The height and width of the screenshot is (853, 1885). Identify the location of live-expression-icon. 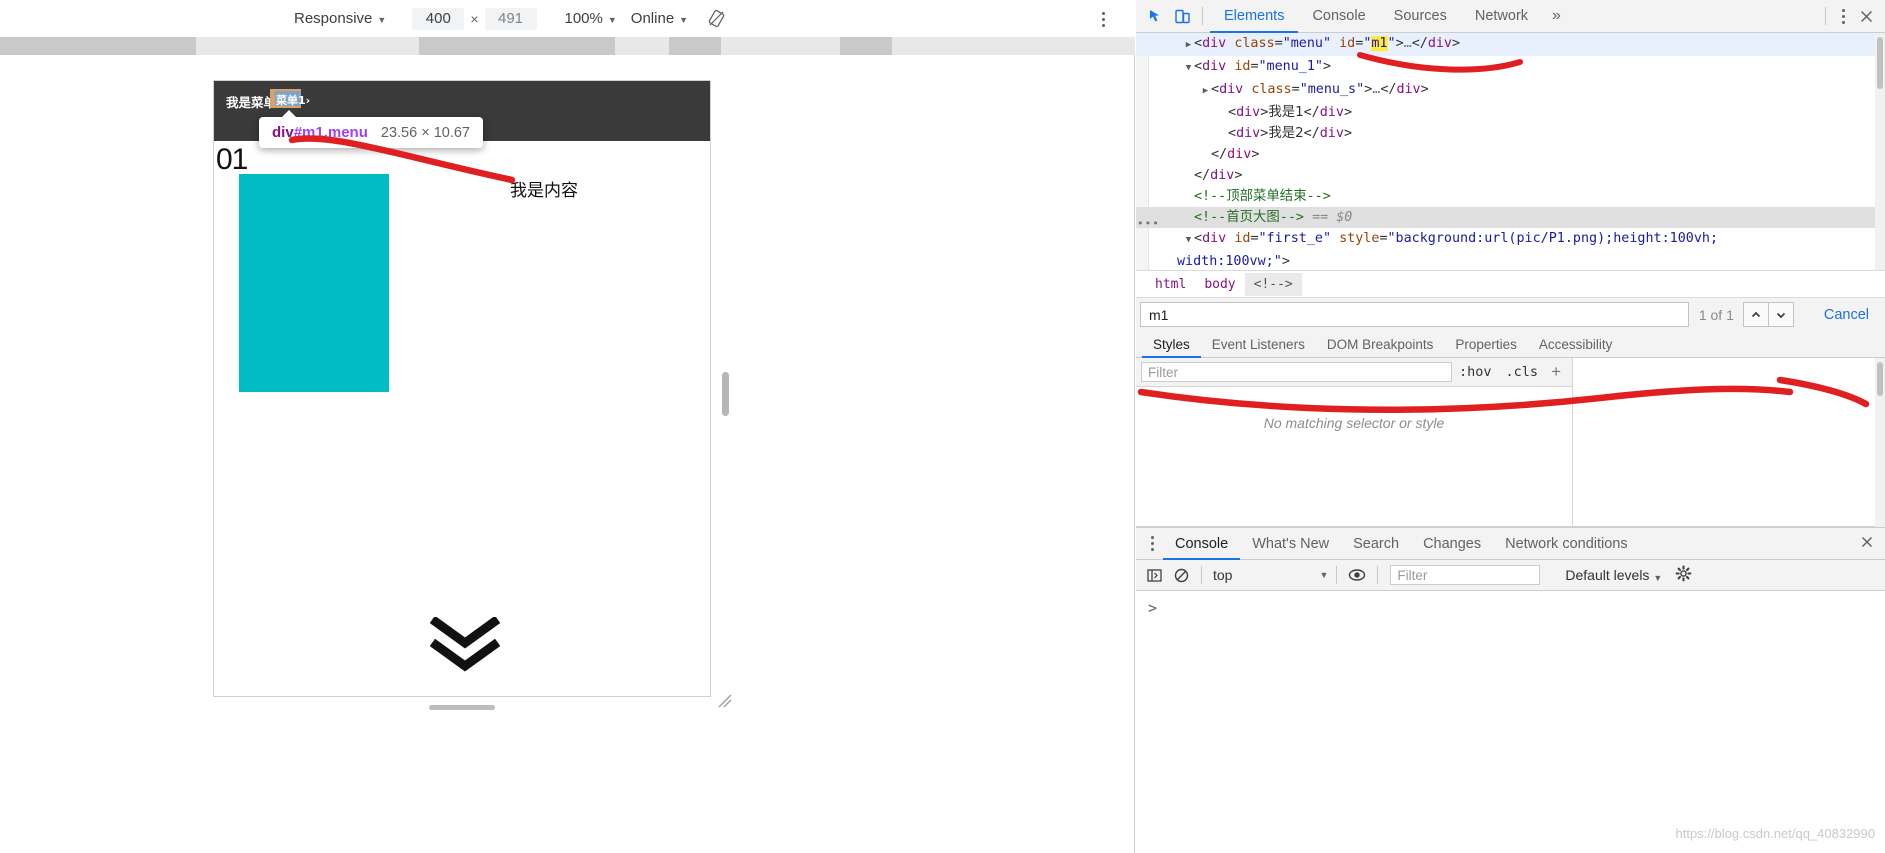
(1357, 575).